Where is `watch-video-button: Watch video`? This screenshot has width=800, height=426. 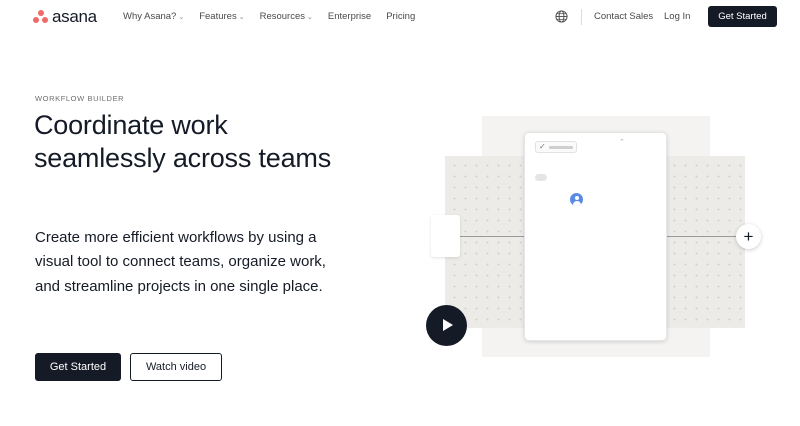
watch-video-button: Watch video is located at coordinates (176, 367).